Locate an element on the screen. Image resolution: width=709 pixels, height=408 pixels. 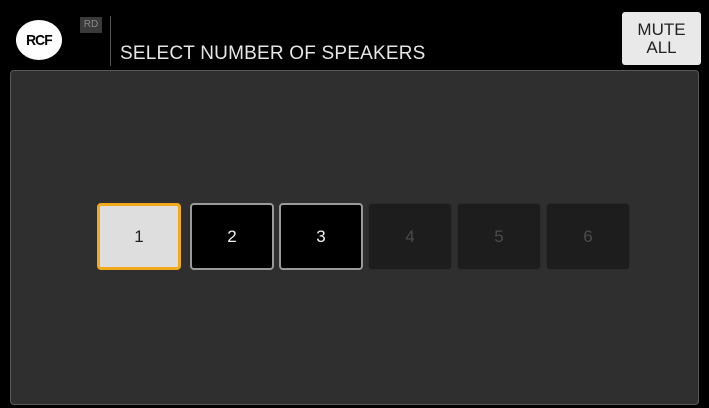
rd-badge: RD is located at coordinates (91, 25).